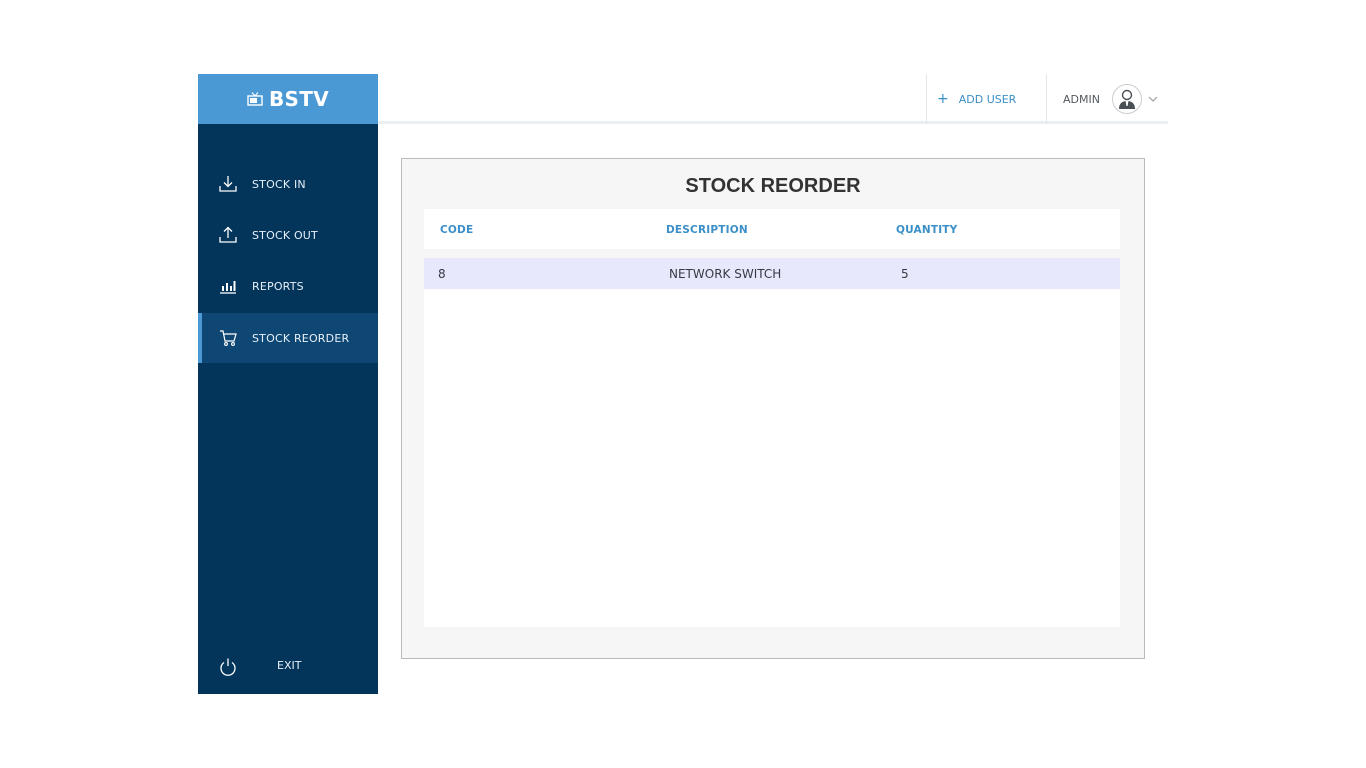 This screenshot has height=768, width=1366. Describe the element at coordinates (228, 234) in the screenshot. I see `upload-icon` at that location.